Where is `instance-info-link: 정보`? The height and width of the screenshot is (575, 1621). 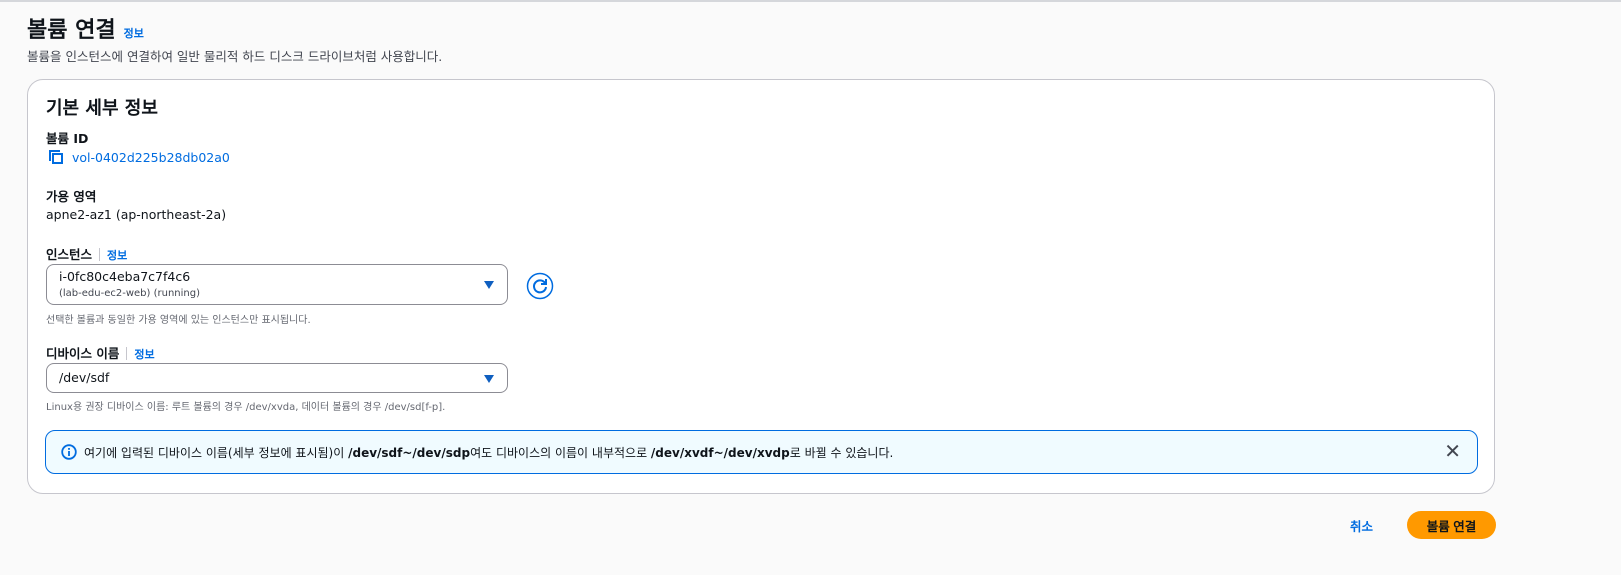
instance-info-link: 정보 is located at coordinates (117, 255).